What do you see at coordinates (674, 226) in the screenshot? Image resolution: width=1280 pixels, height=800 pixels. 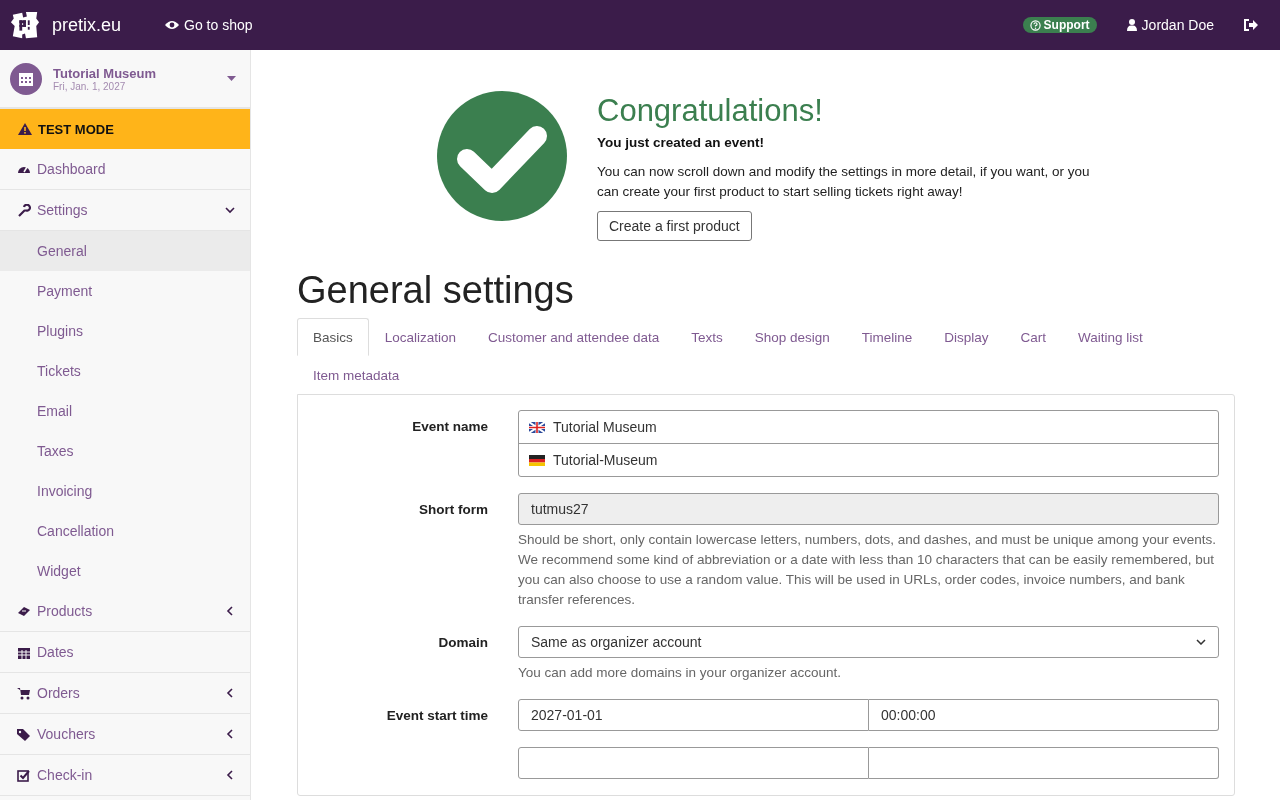 I see `create-product-button: Create a first product` at bounding box center [674, 226].